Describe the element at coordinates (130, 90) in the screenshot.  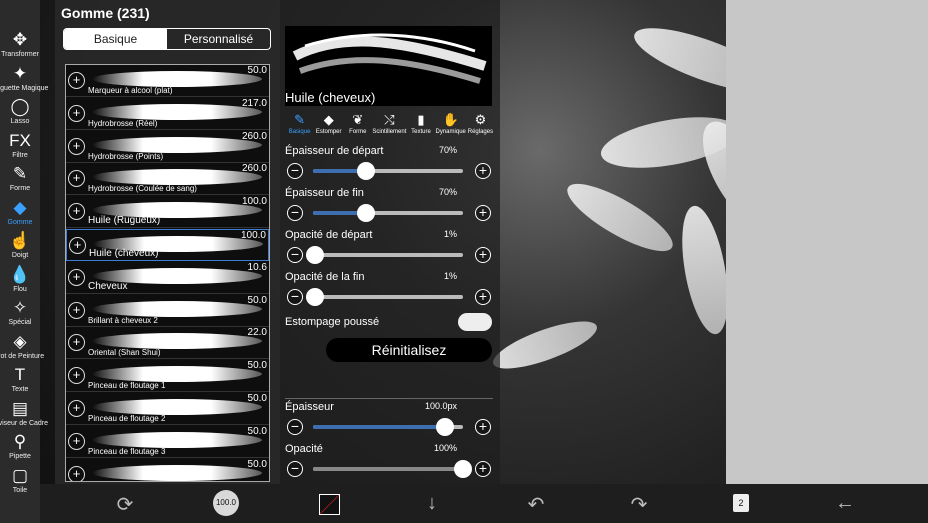
I see `brush-name: Marqueur à alcool (plat)` at that location.